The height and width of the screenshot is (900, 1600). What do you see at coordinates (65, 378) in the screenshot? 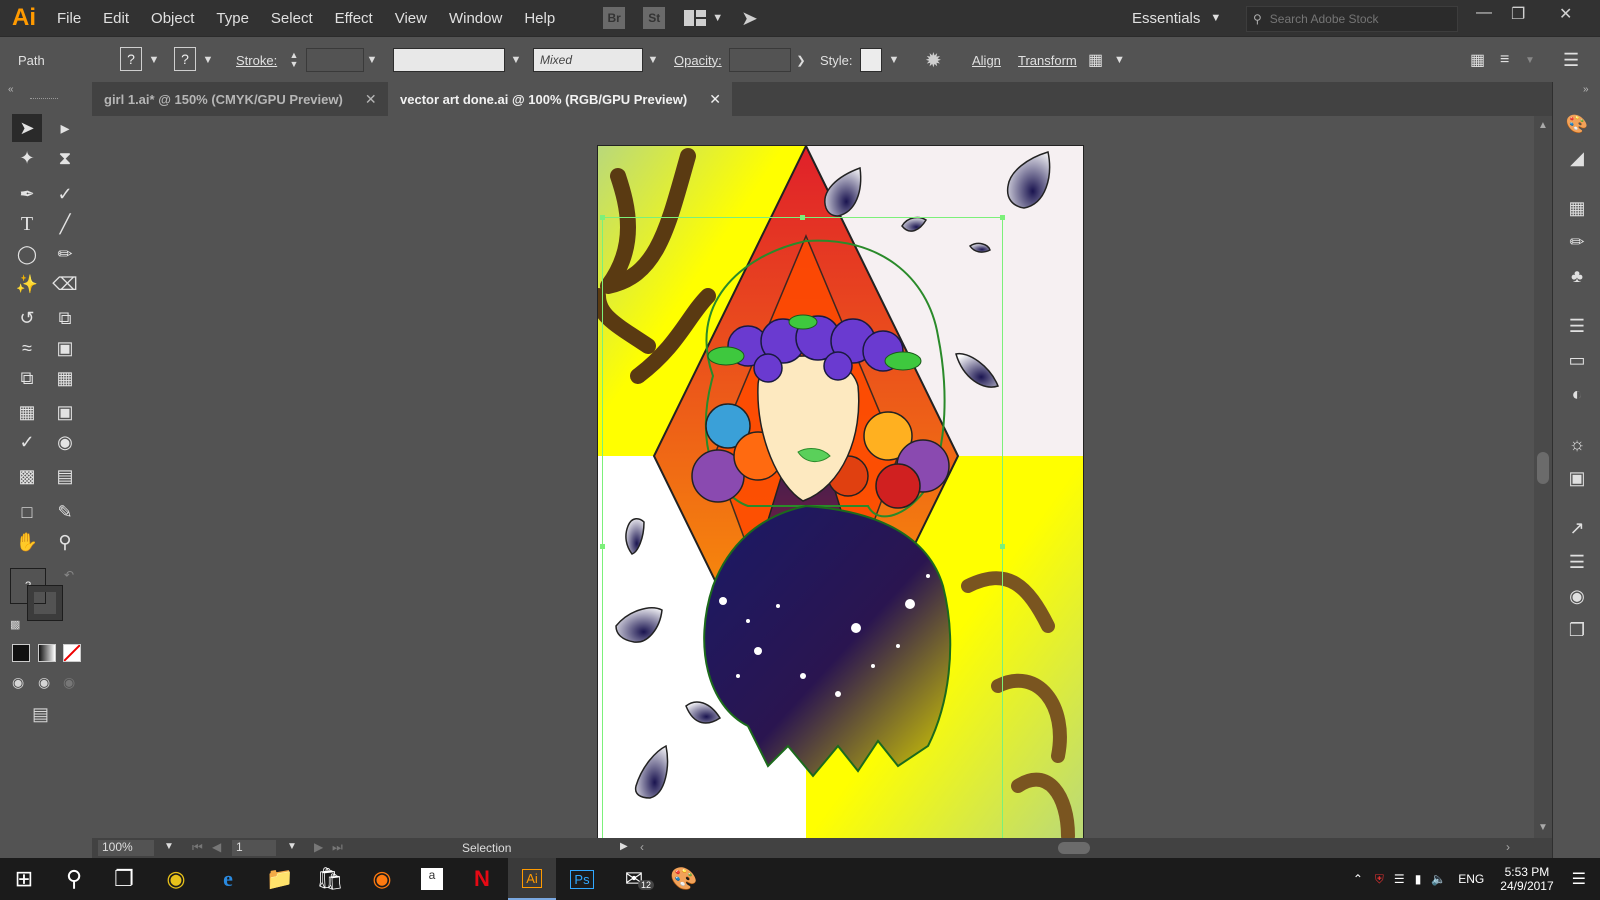
I see `perspective-grid-tool-icon: ▦` at bounding box center [65, 378].